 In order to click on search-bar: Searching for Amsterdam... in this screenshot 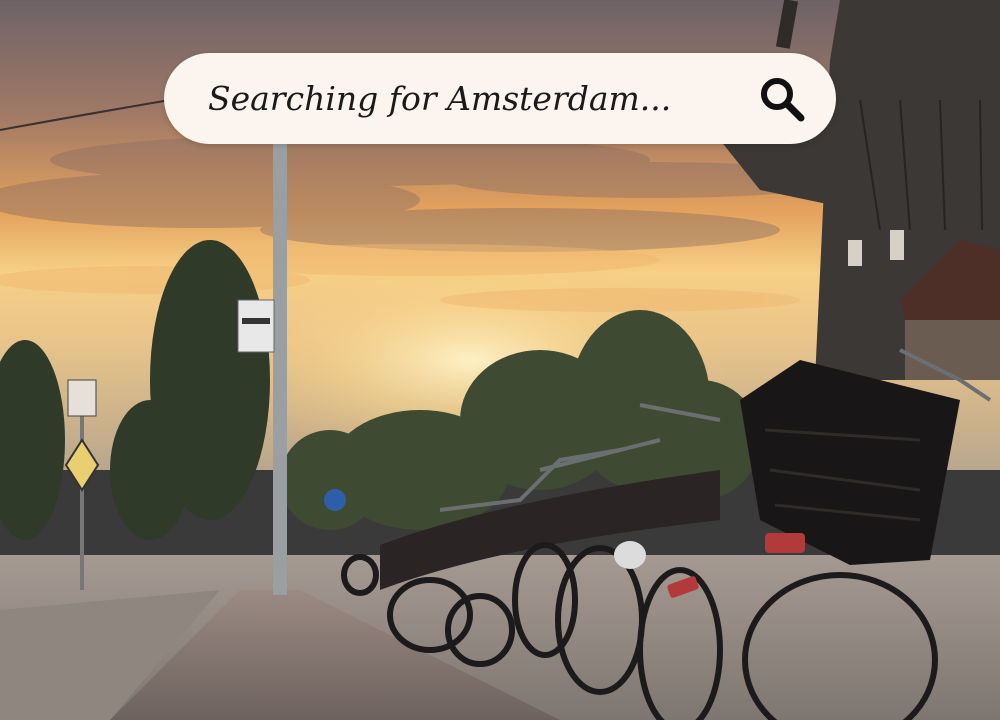, I will do `click(500, 98)`.